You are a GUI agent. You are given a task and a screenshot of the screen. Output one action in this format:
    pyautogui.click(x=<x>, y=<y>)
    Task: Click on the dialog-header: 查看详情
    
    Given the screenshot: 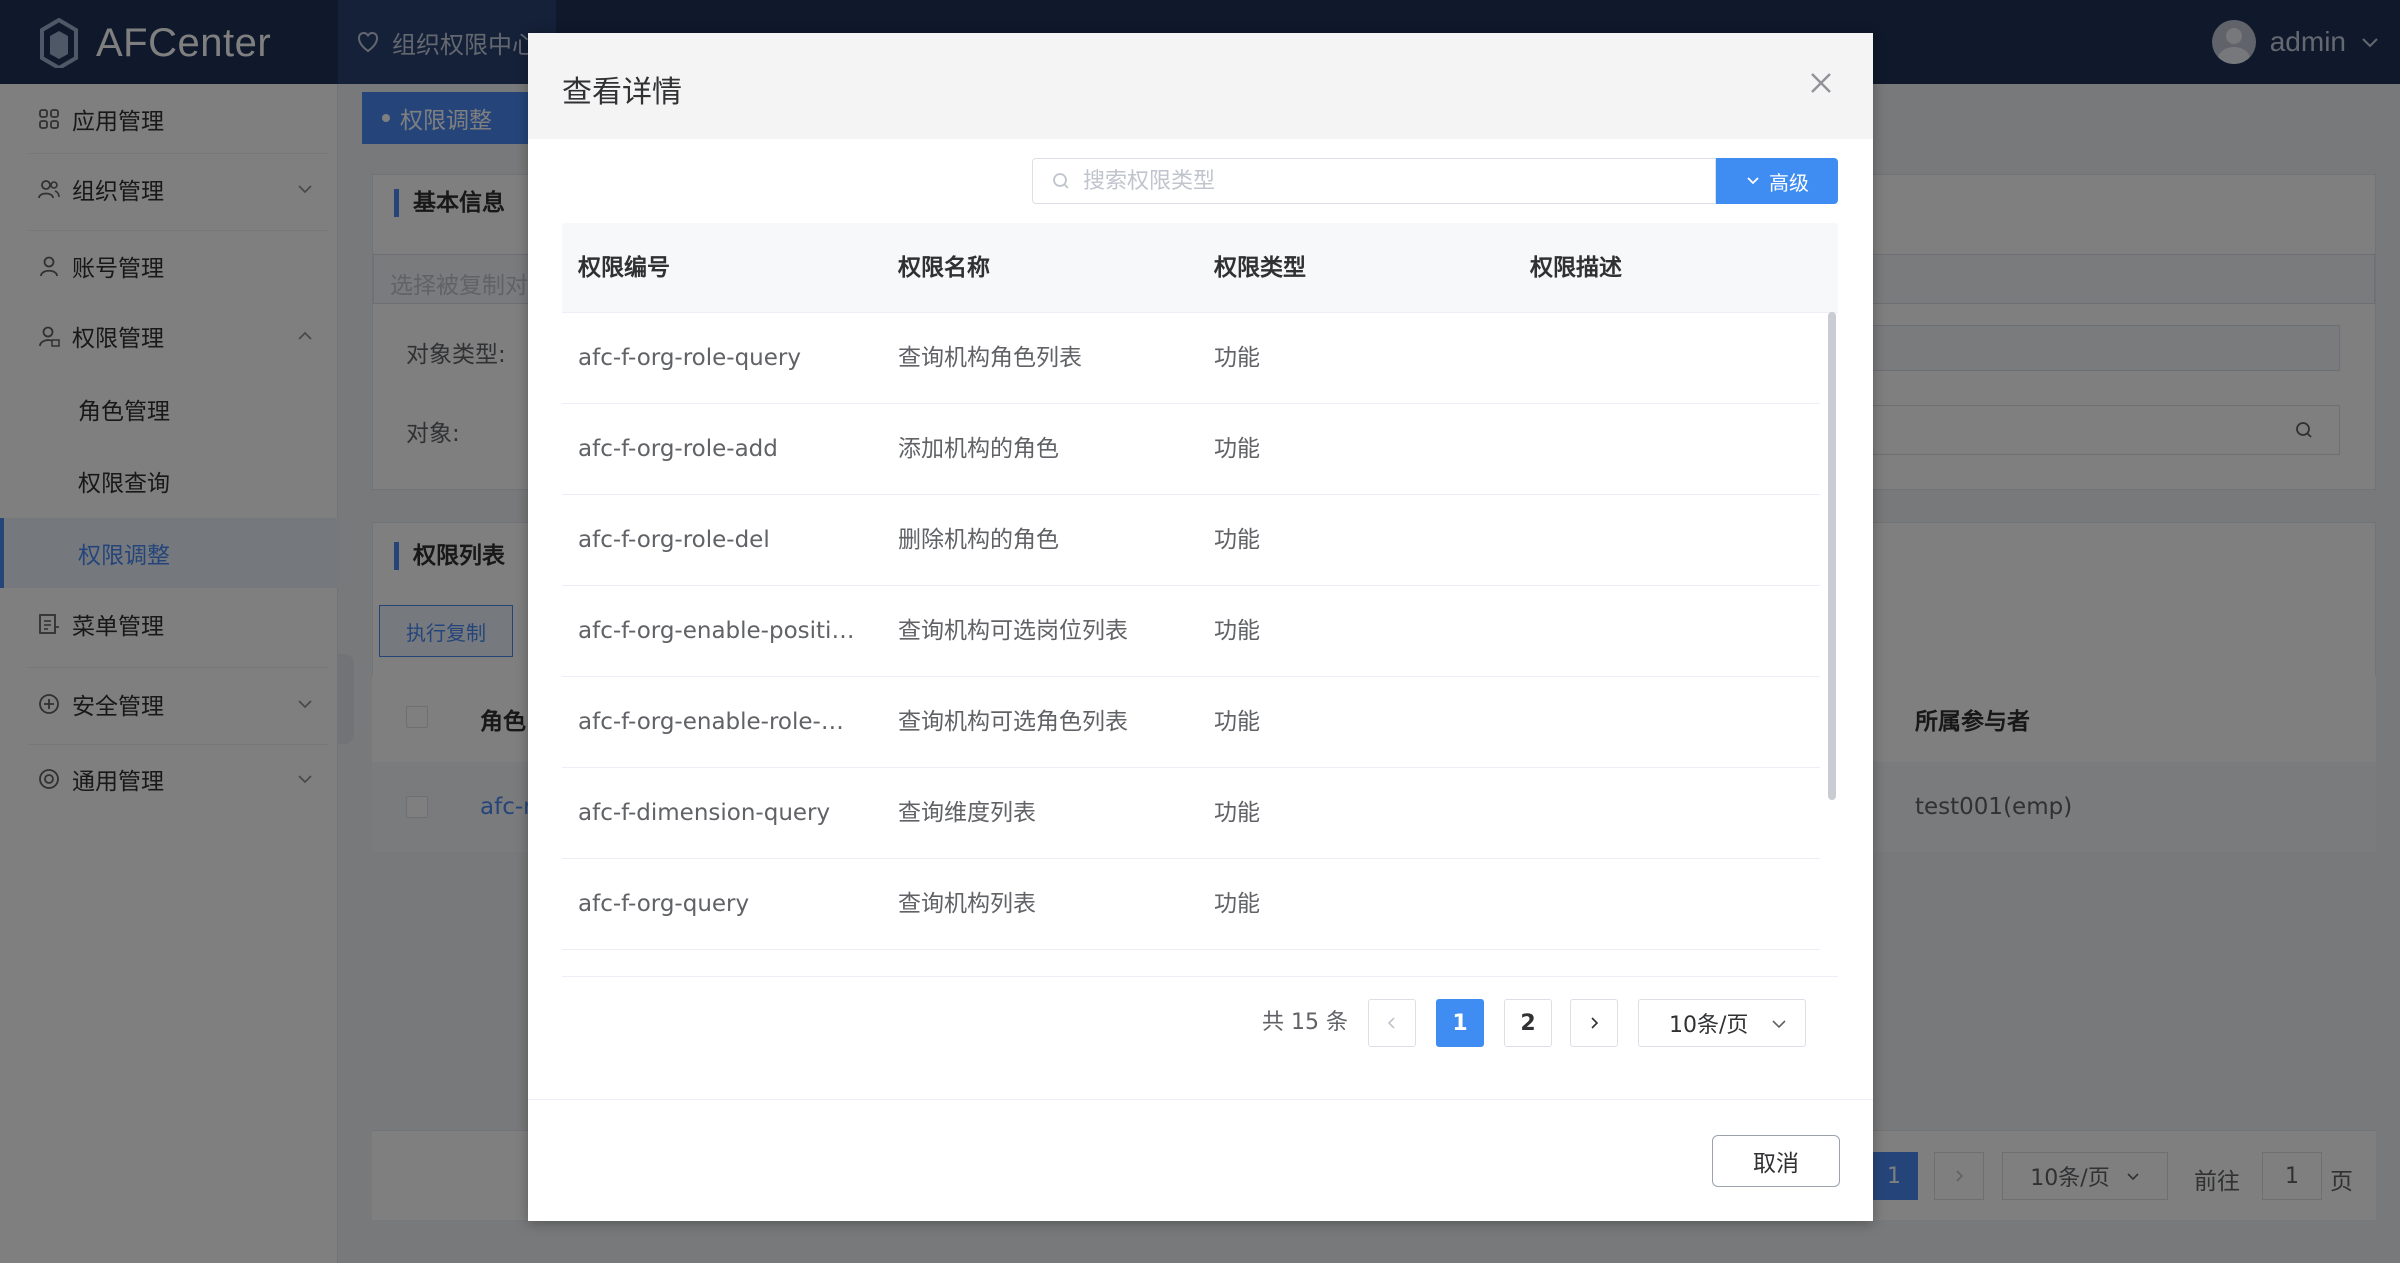 What is the action you would take?
    pyautogui.click(x=1200, y=86)
    